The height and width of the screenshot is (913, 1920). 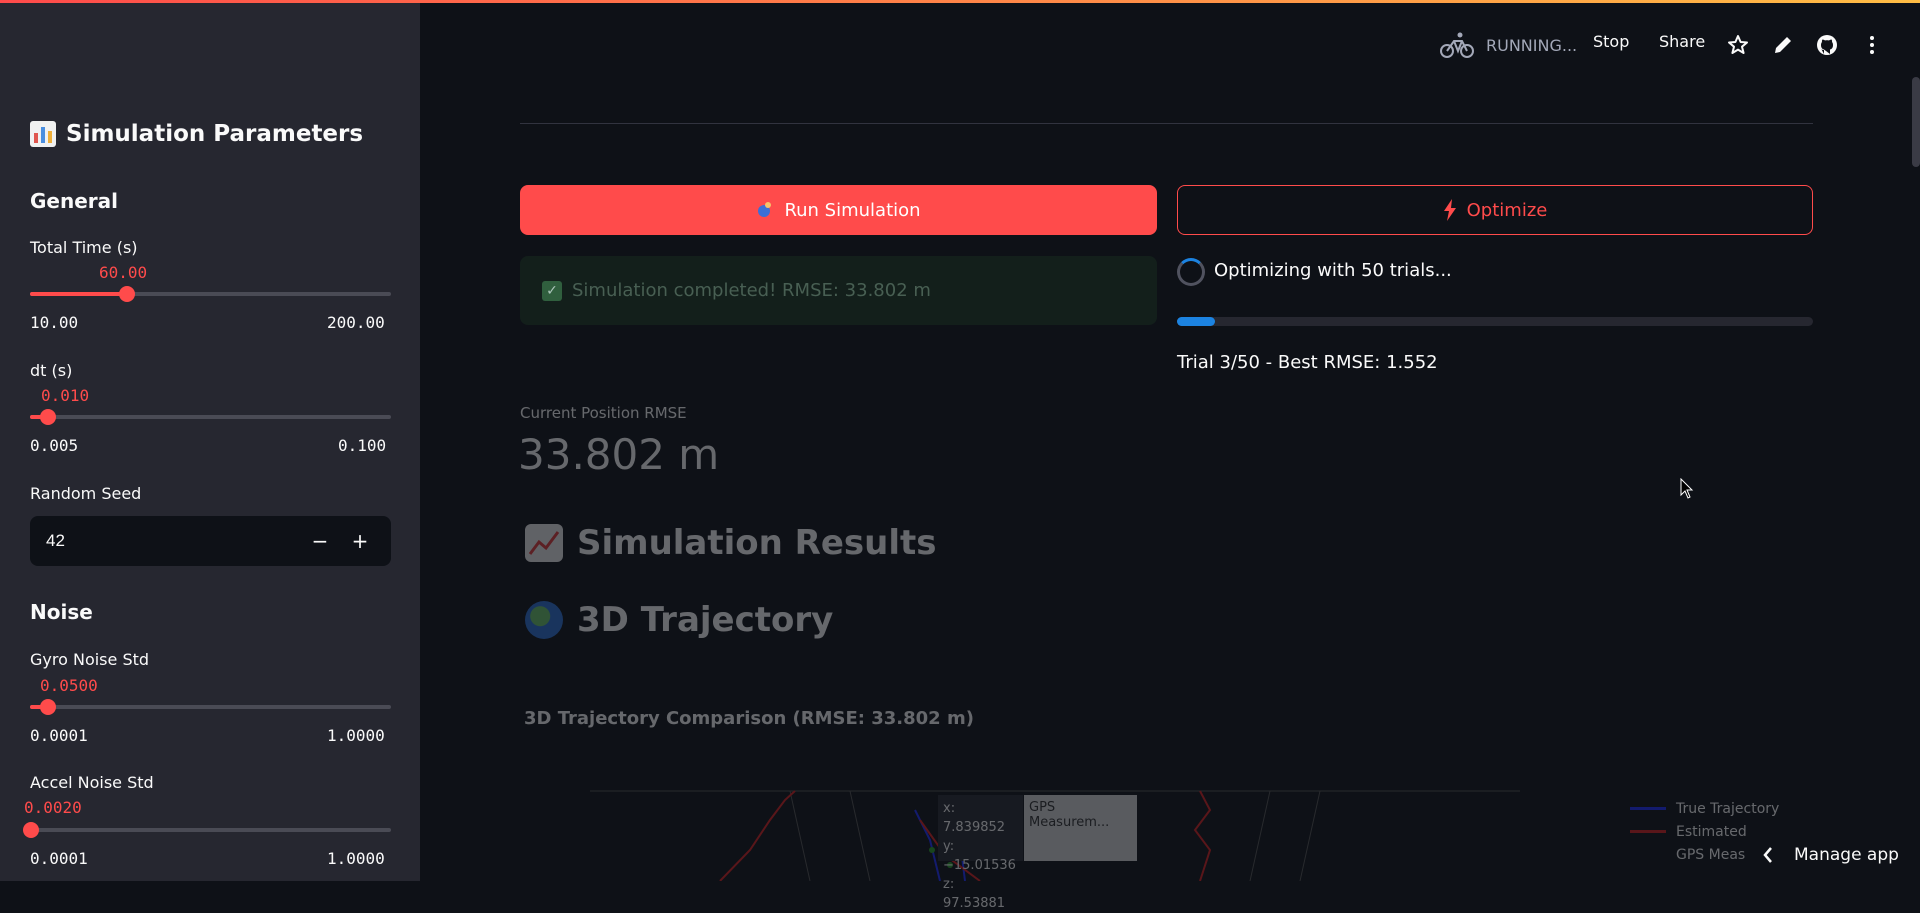 What do you see at coordinates (53, 807) in the screenshot?
I see `accel-noise-value: 0.0020` at bounding box center [53, 807].